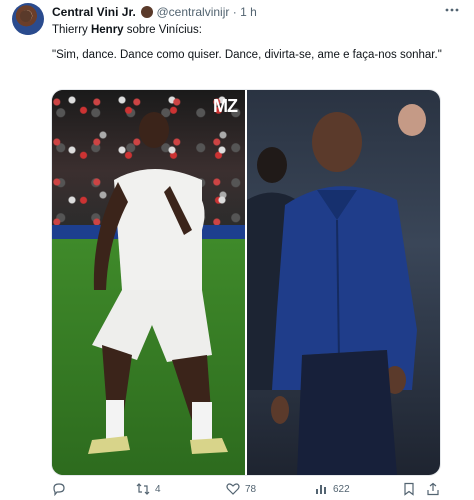 Image resolution: width=474 pixels, height=500 pixels. I want to click on media-watermark: MZ, so click(225, 106).